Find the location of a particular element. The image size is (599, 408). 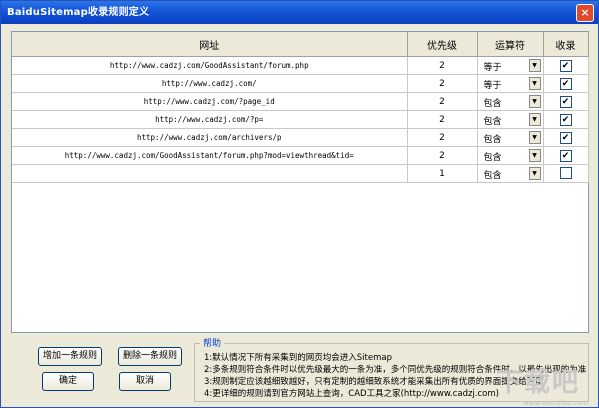

header-operator: 运算符 is located at coordinates (510, 44).